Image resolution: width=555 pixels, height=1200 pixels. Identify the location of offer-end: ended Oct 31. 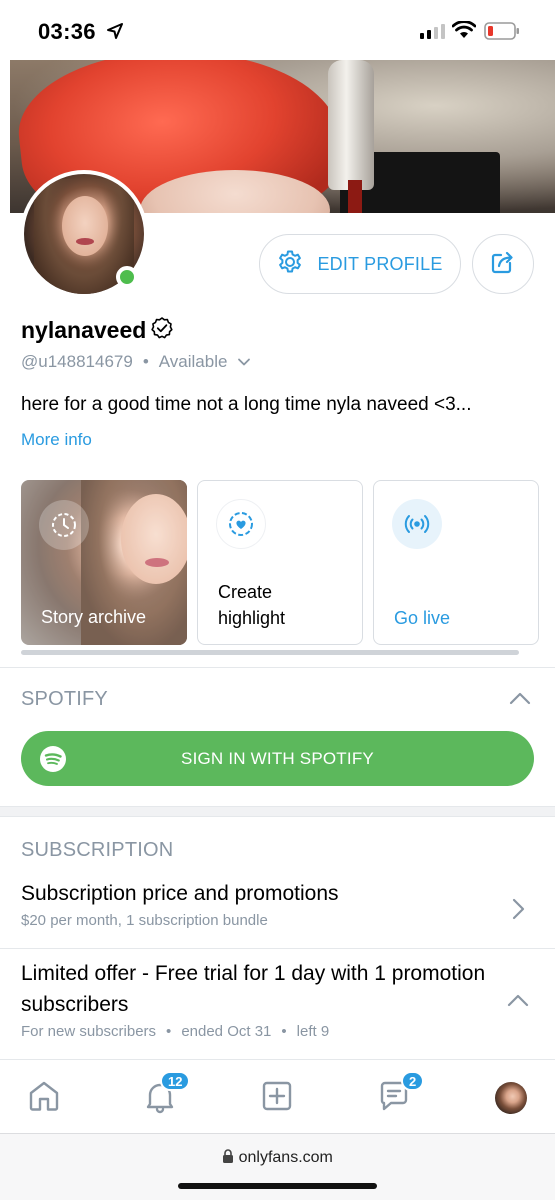
(226, 1031).